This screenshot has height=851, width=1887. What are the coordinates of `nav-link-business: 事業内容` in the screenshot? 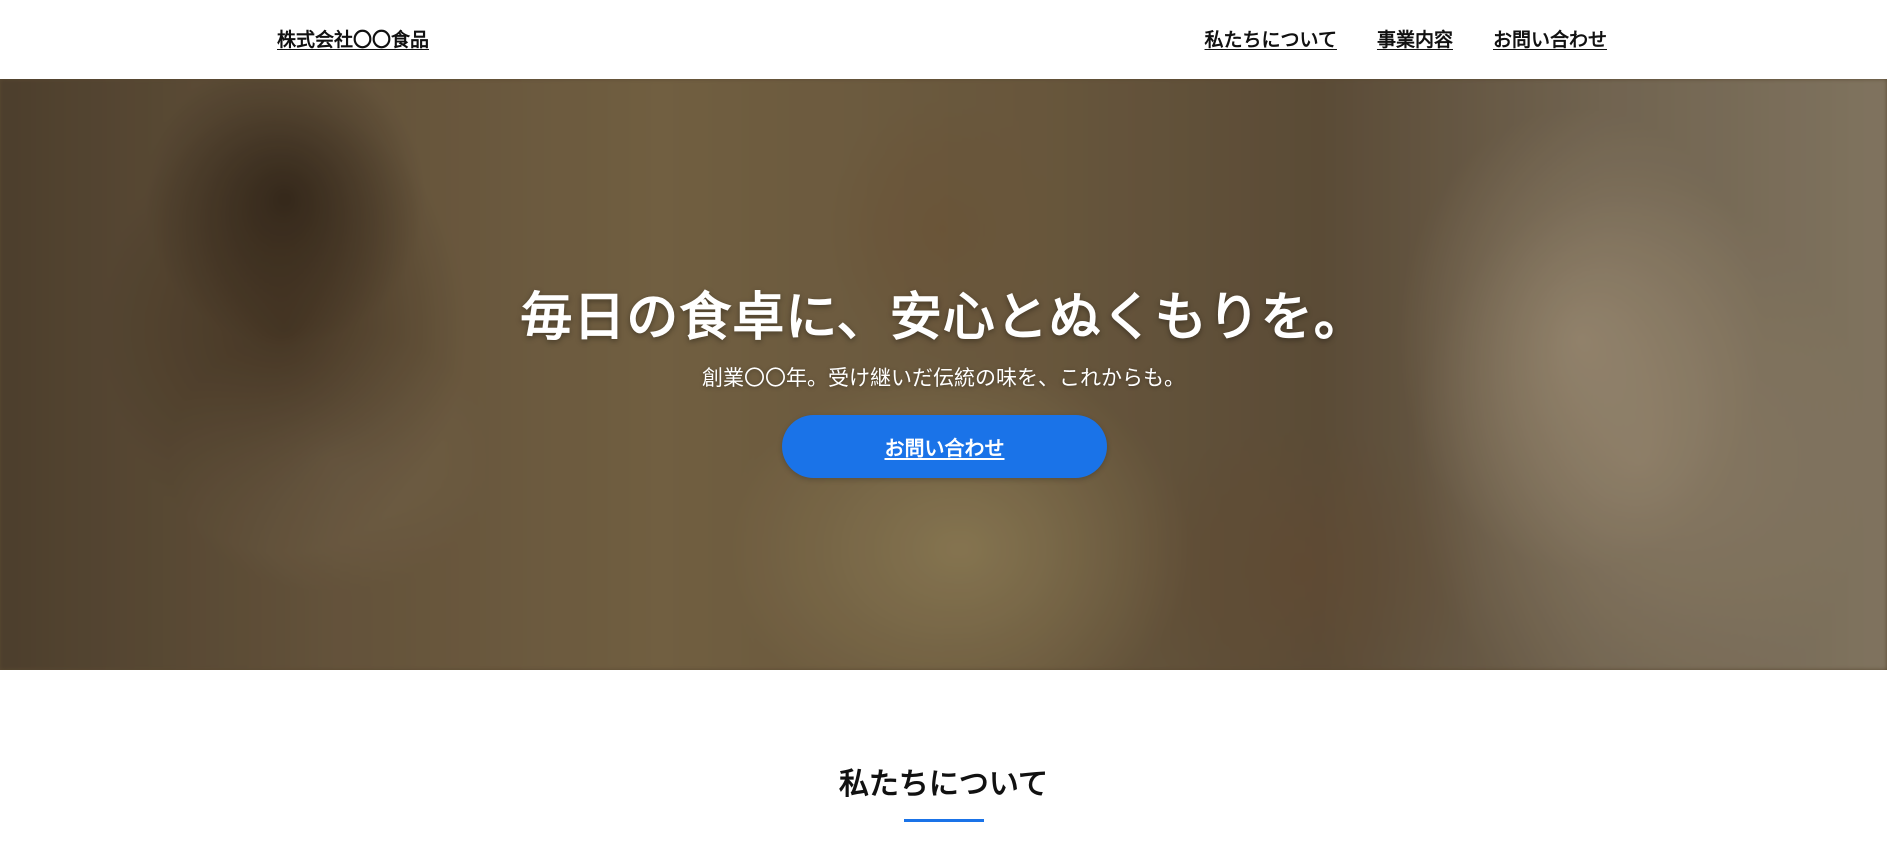 It's located at (1415, 38).